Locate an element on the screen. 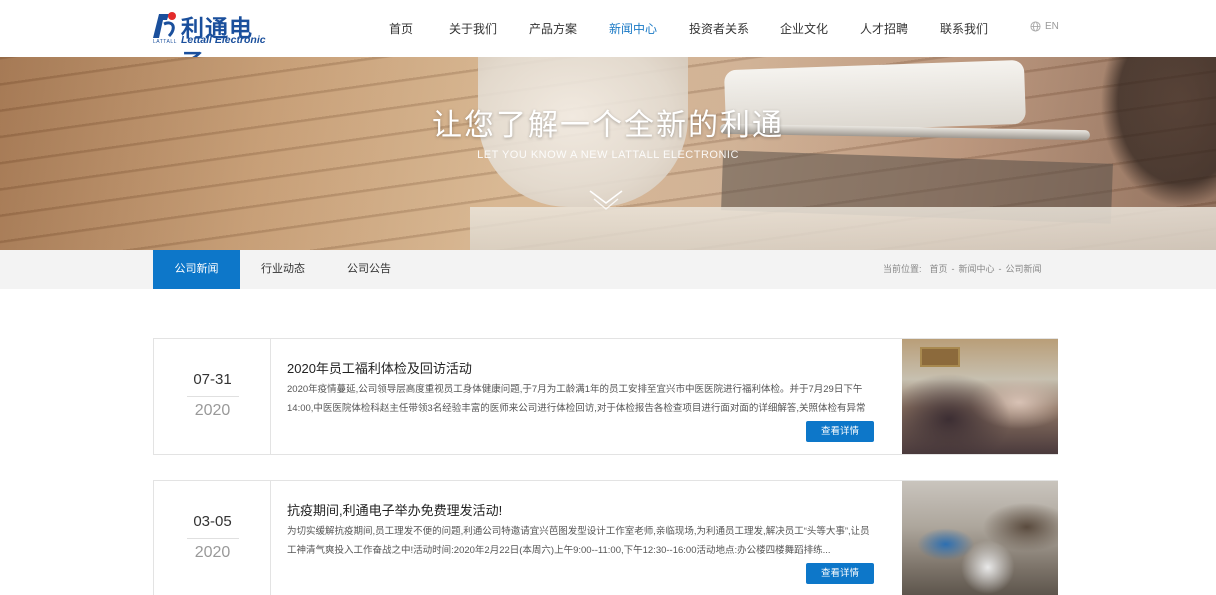 This screenshot has height=595, width=1216. breadcrumb-home: 首页 is located at coordinates (939, 269).